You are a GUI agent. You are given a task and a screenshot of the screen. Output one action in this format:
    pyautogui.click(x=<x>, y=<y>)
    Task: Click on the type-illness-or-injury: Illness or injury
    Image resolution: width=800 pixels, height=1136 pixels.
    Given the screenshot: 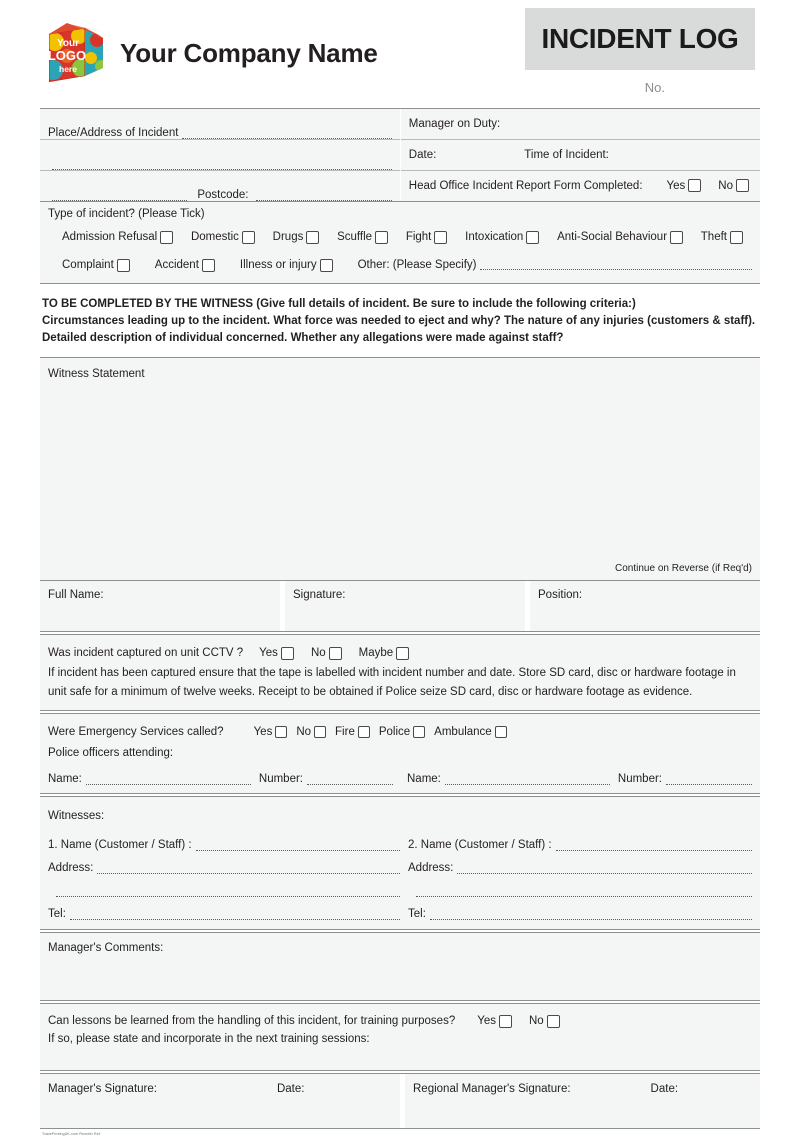 What is the action you would take?
    pyautogui.click(x=288, y=265)
    